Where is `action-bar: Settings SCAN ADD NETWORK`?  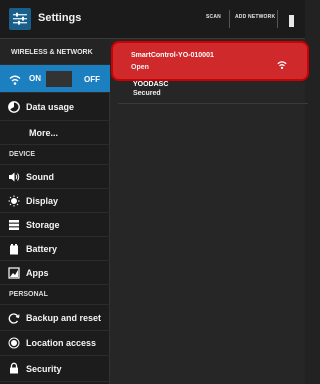 action-bar: Settings SCAN ADD NETWORK is located at coordinates (152, 19).